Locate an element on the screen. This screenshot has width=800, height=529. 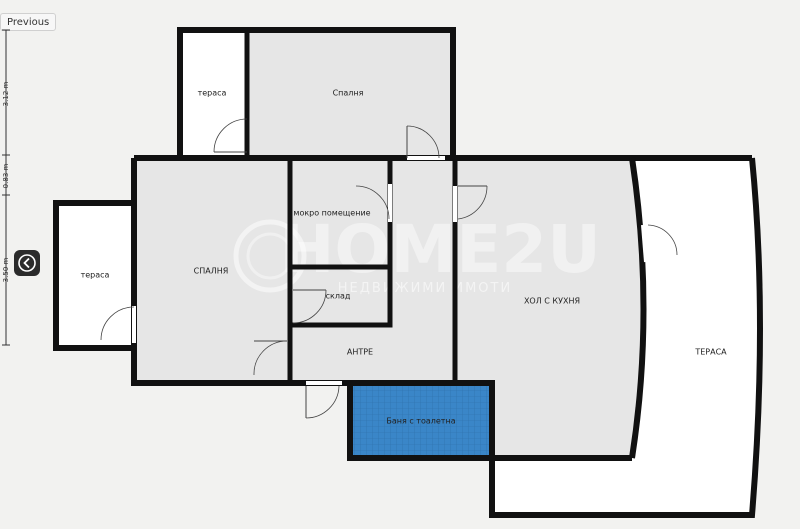
dimension-label-middle: 0.83 m is located at coordinates (6, 176).